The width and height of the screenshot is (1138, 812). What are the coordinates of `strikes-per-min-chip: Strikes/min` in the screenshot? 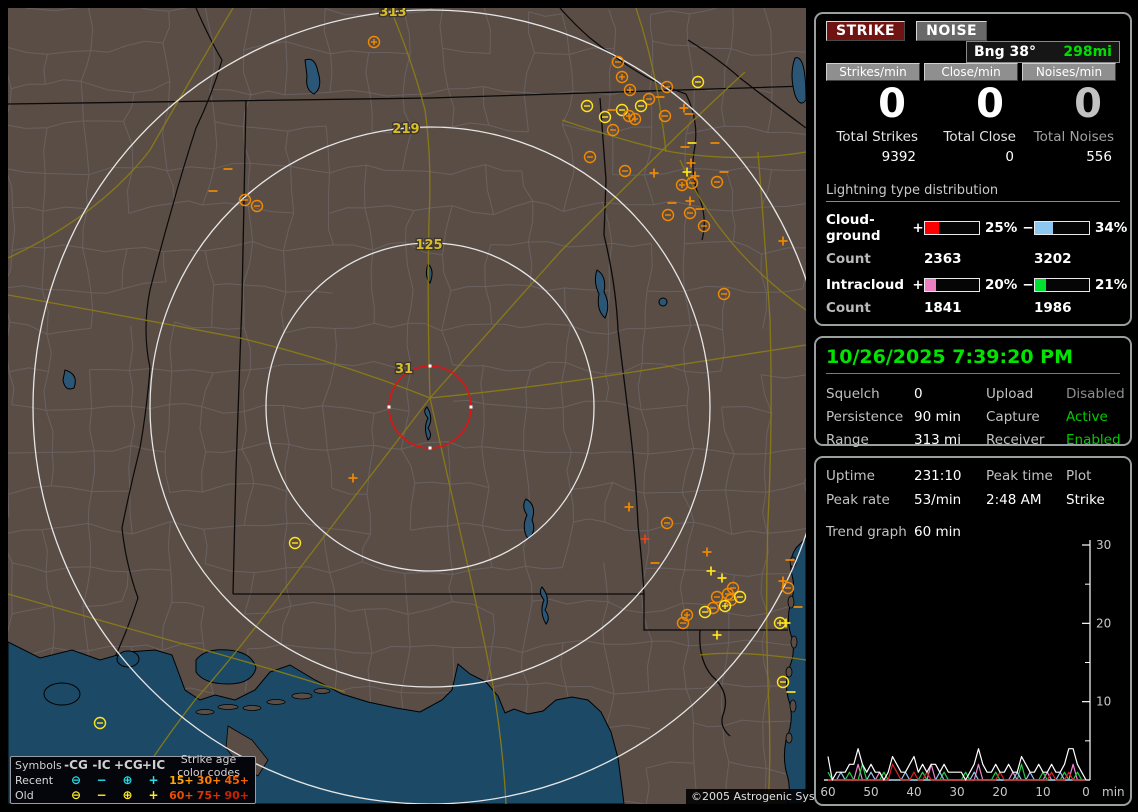 It's located at (873, 72).